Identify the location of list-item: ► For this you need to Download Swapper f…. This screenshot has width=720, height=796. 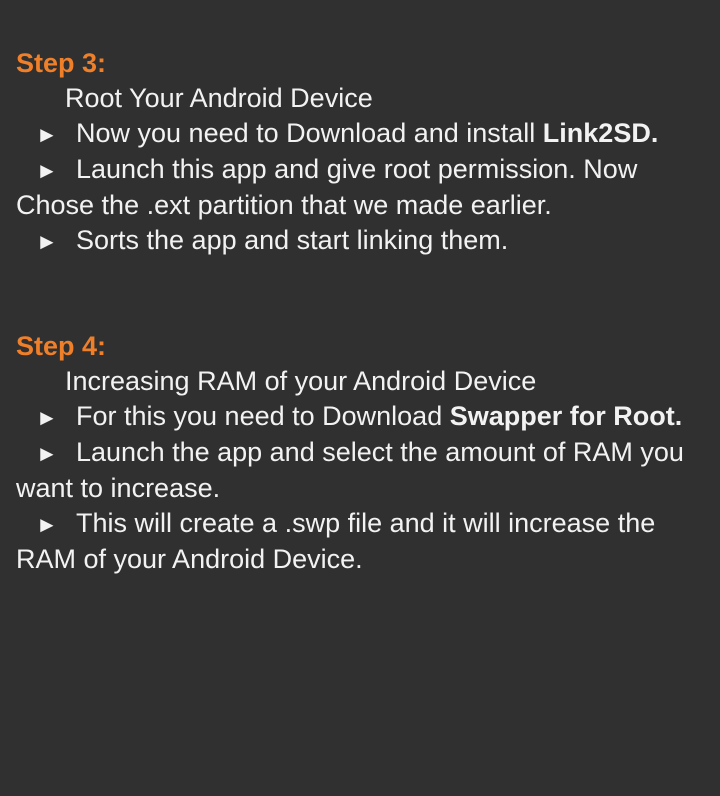
(366, 417).